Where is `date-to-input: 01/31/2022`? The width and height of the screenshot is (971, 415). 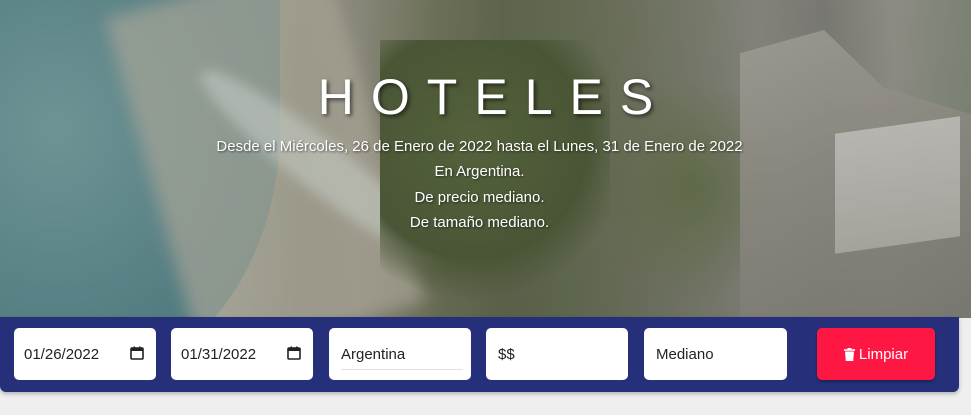
date-to-input: 01/31/2022 is located at coordinates (242, 354).